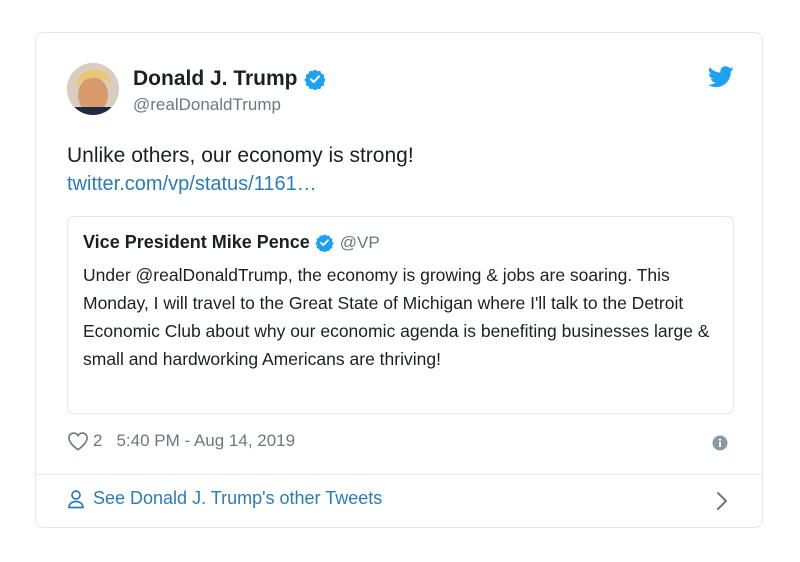 Image resolution: width=800 pixels, height=562 pixels. I want to click on author-row: Donald J. Trump, so click(229, 79).